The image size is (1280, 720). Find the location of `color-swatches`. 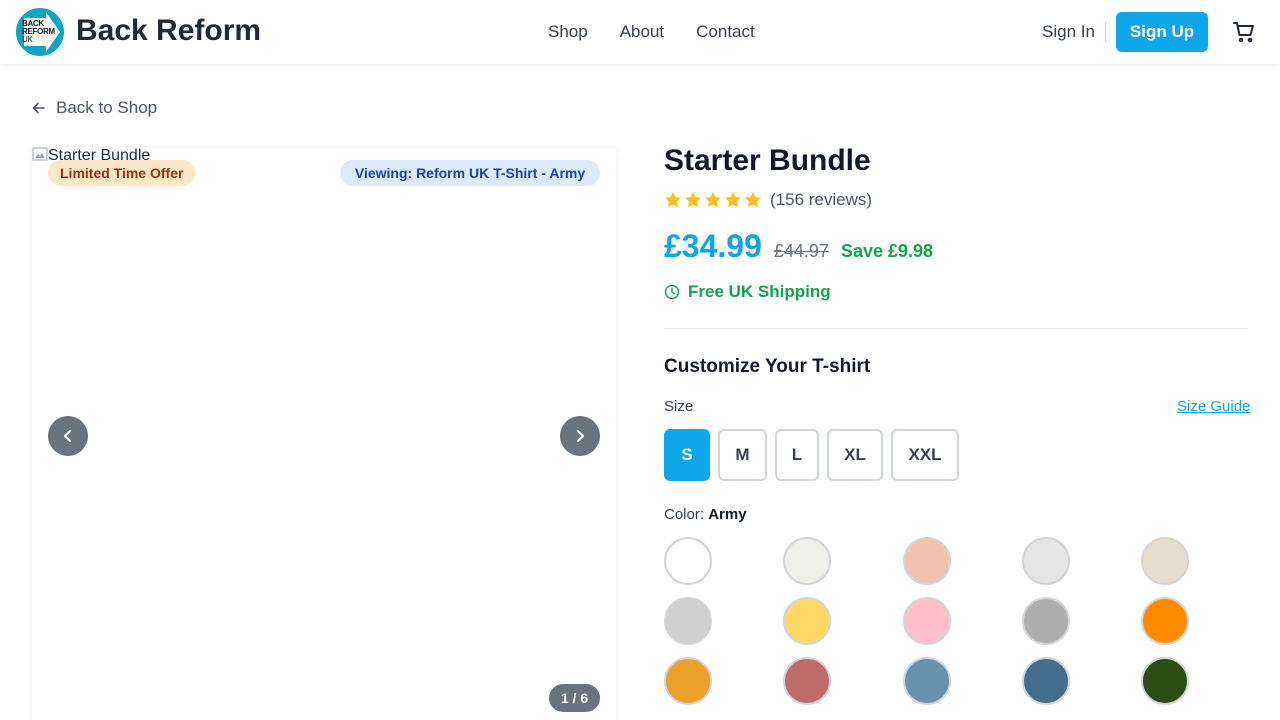

color-swatches is located at coordinates (944, 621).